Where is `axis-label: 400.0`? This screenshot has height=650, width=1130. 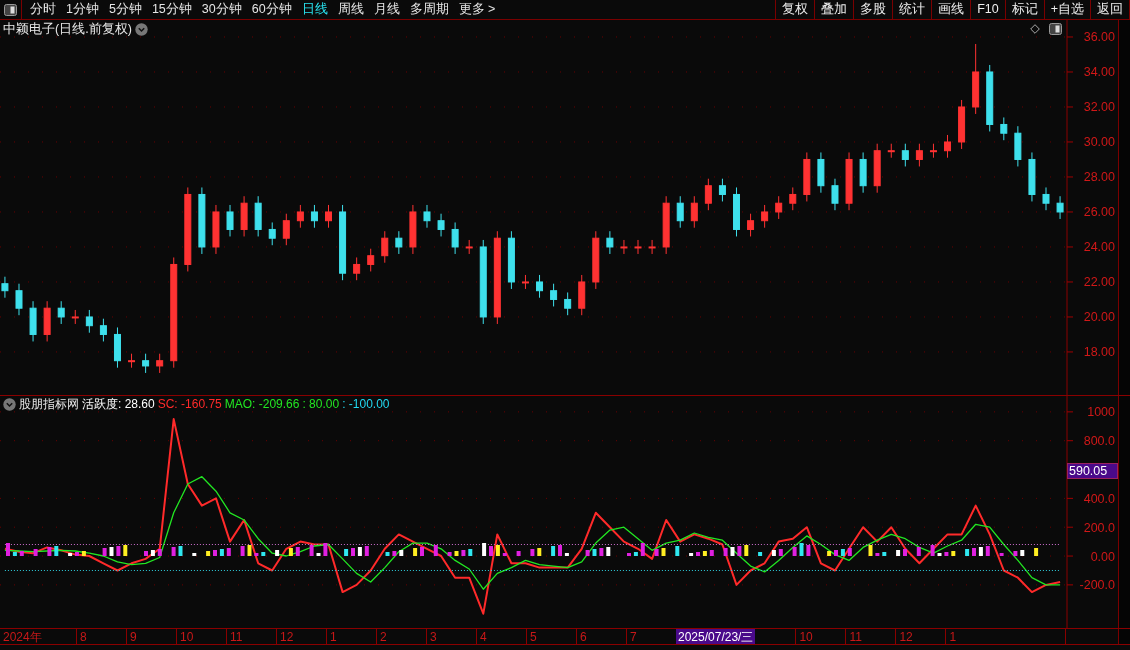
axis-label: 400.0 is located at coordinates (1099, 498).